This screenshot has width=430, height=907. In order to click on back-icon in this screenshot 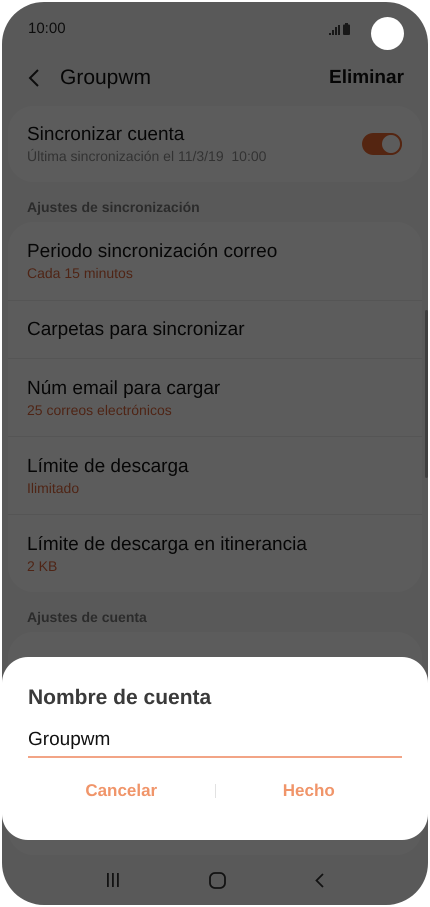, I will do `click(33, 78)`.